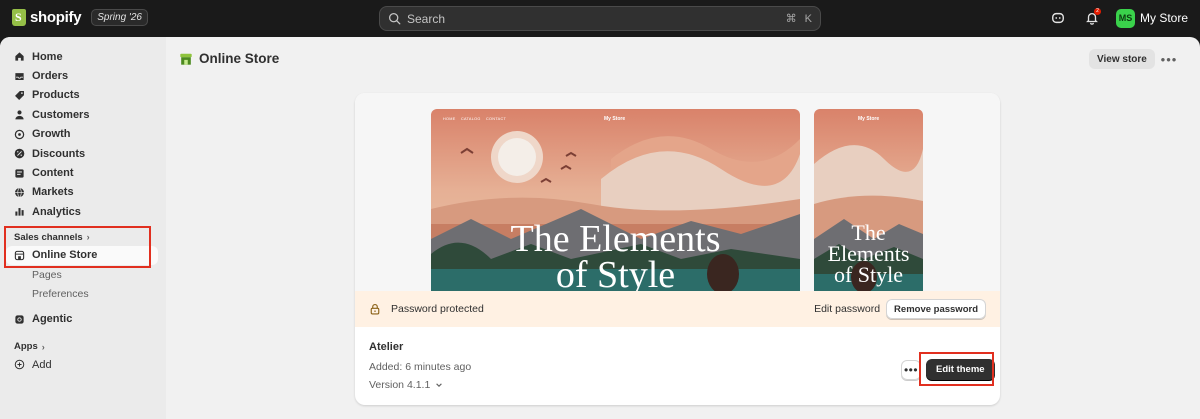 Image resolution: width=1200 pixels, height=419 pixels. What do you see at coordinates (19, 17) in the screenshot?
I see `shopify-bag-icon` at bounding box center [19, 17].